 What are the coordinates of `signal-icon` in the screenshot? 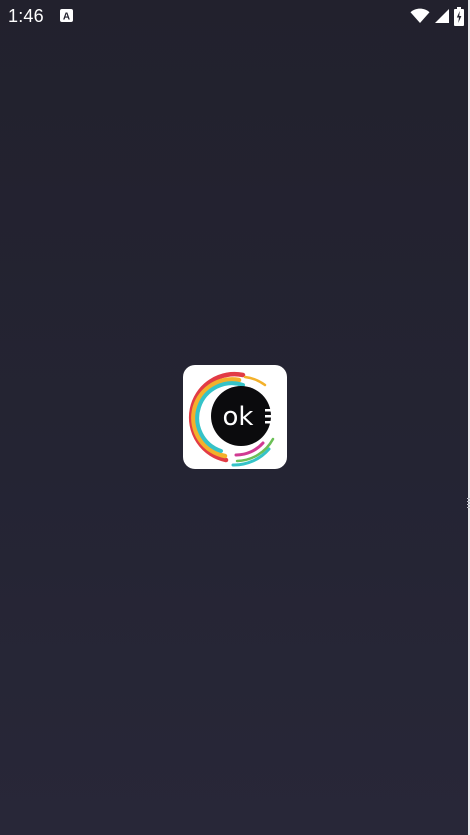 It's located at (442, 16).